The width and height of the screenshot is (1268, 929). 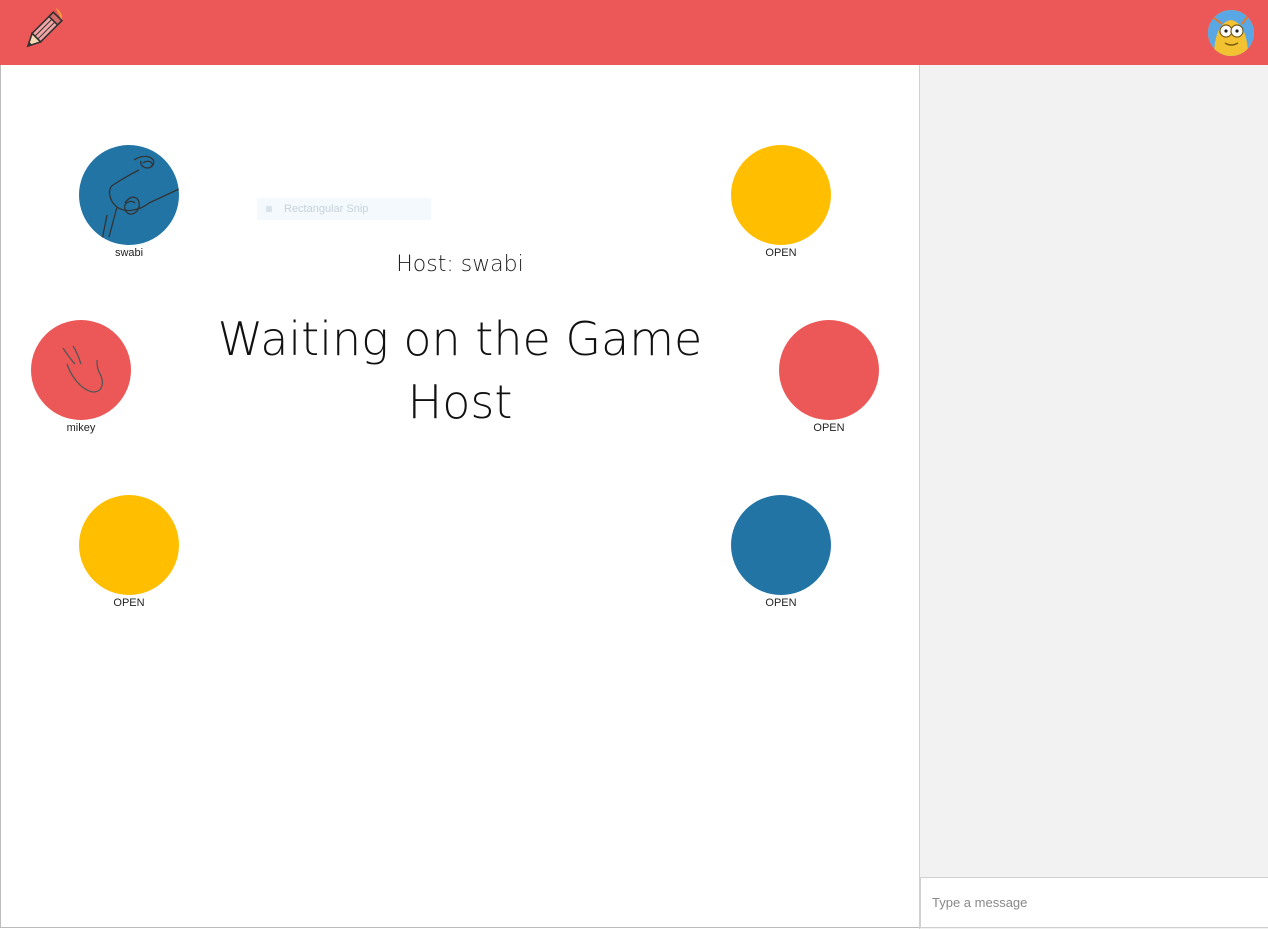 What do you see at coordinates (1231, 33) in the screenshot?
I see `user-avatar-icon` at bounding box center [1231, 33].